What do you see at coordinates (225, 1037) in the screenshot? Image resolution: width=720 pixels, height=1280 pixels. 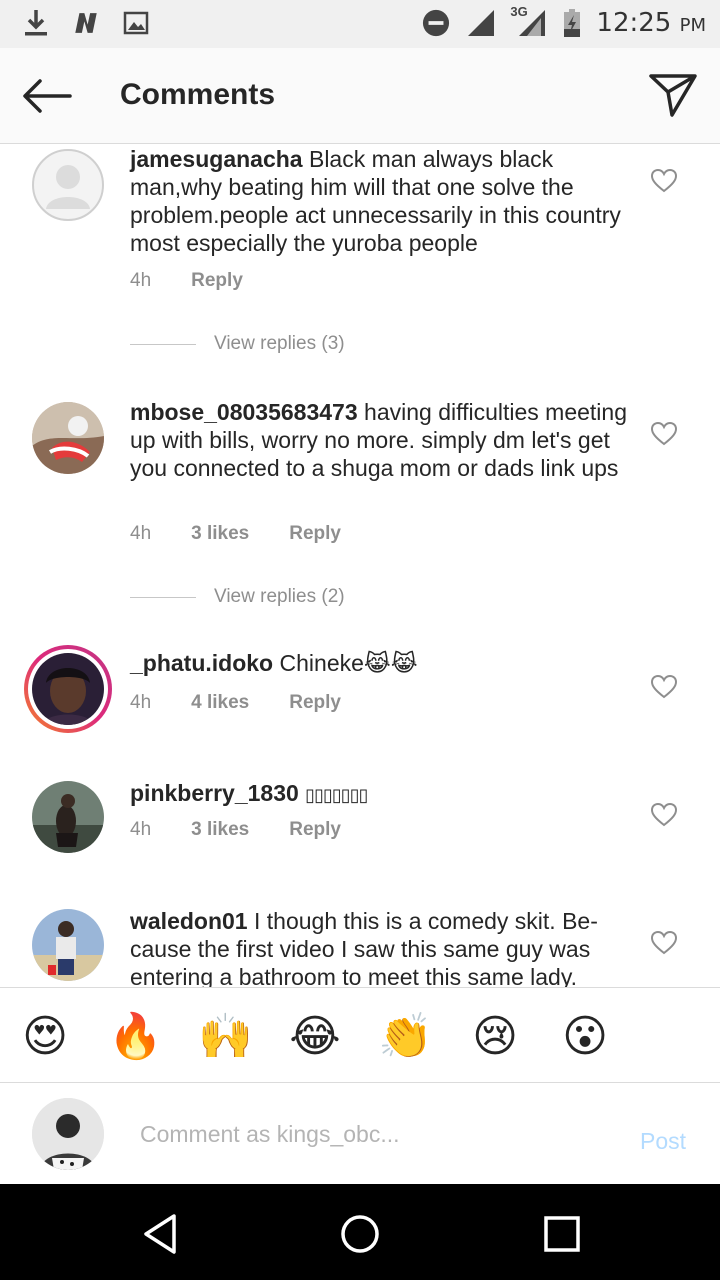 I see `emoji-raised-hands-button: 🙌` at bounding box center [225, 1037].